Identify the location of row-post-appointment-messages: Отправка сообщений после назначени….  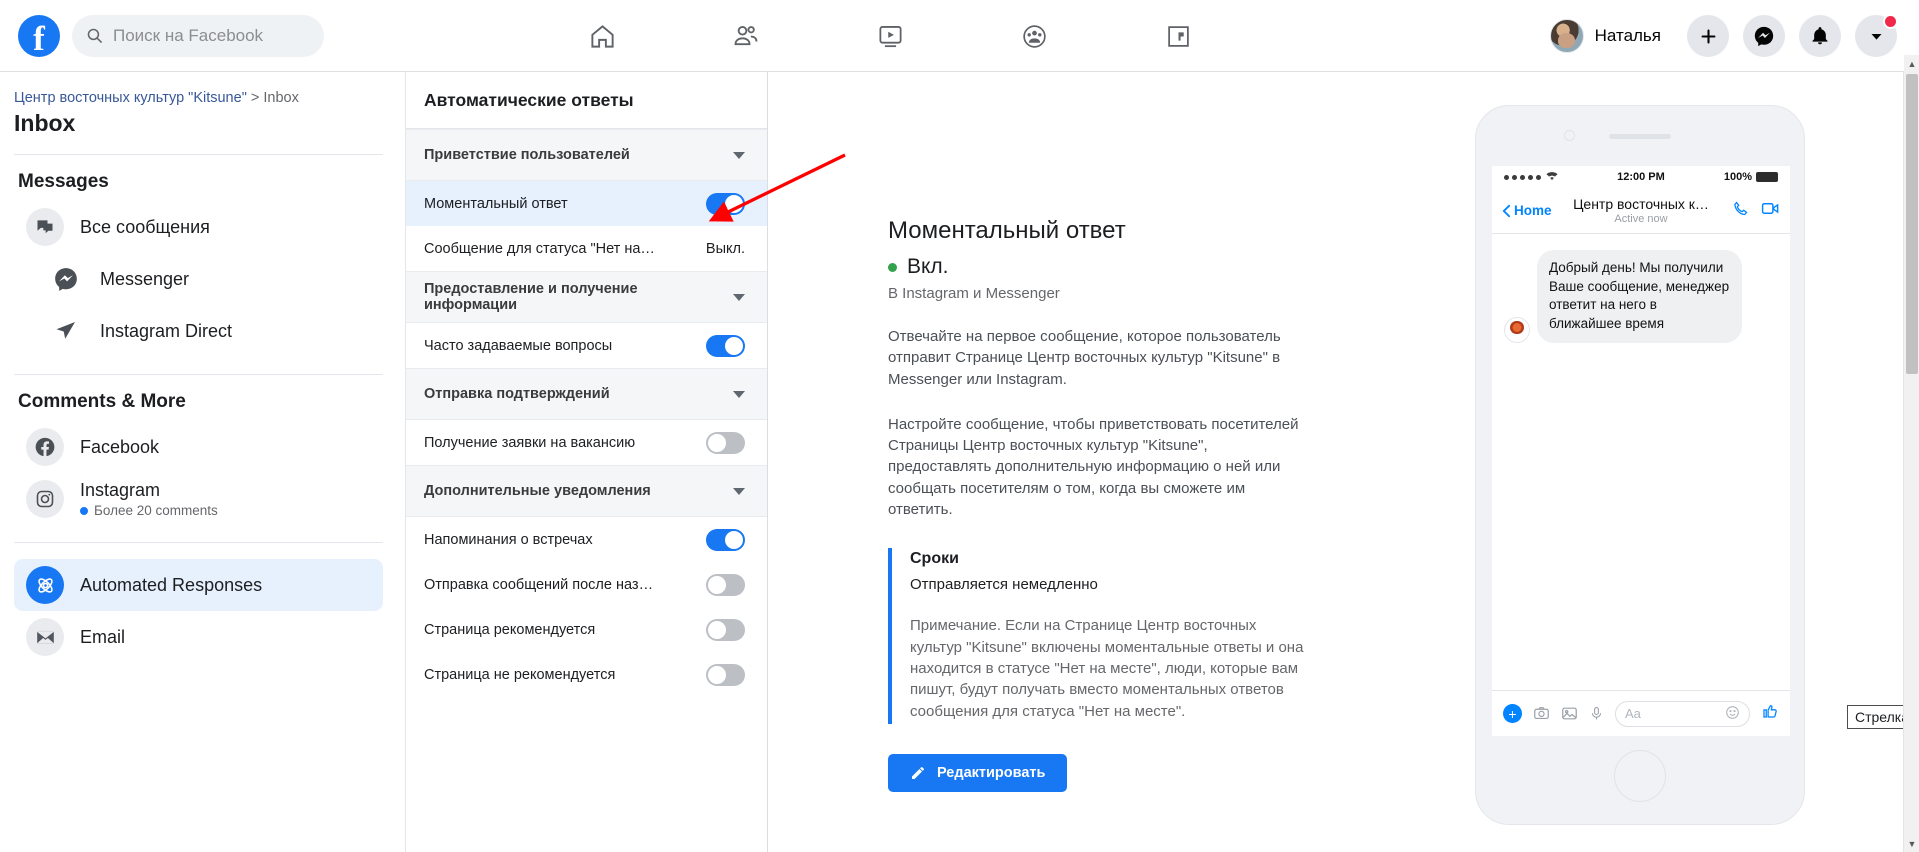
(586, 584).